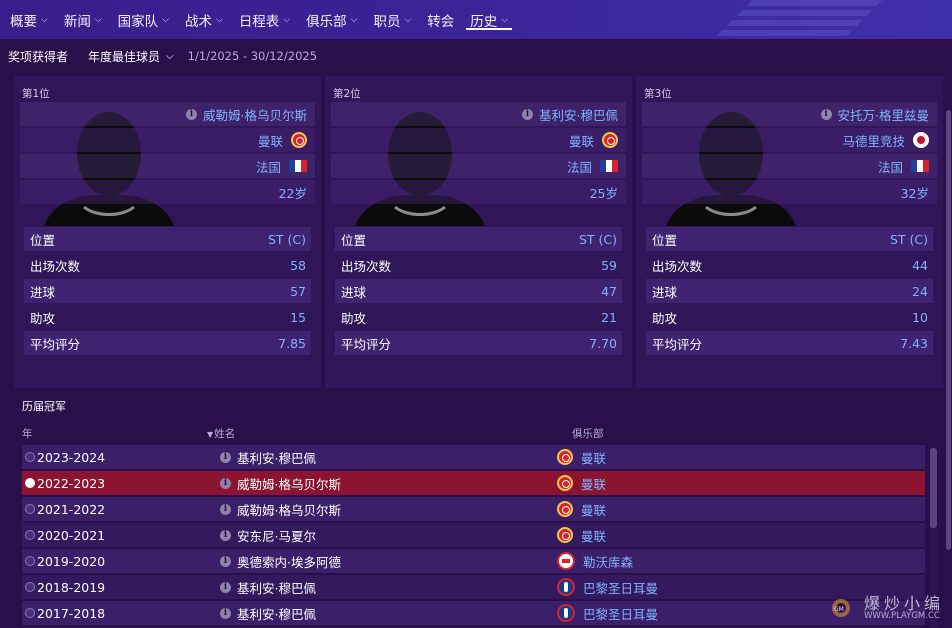 The height and width of the screenshot is (628, 952). Describe the element at coordinates (255, 114) in the screenshot. I see `player-name: 威勒姆·格乌贝尔斯` at that location.